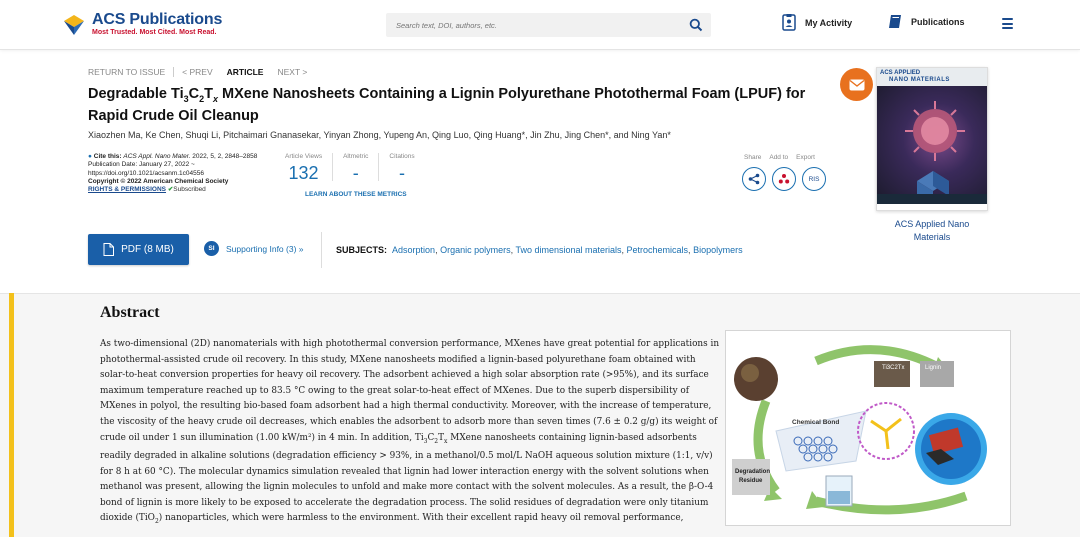  I want to click on cite-journal: ACS Appl. Nano Mater., so click(157, 156).